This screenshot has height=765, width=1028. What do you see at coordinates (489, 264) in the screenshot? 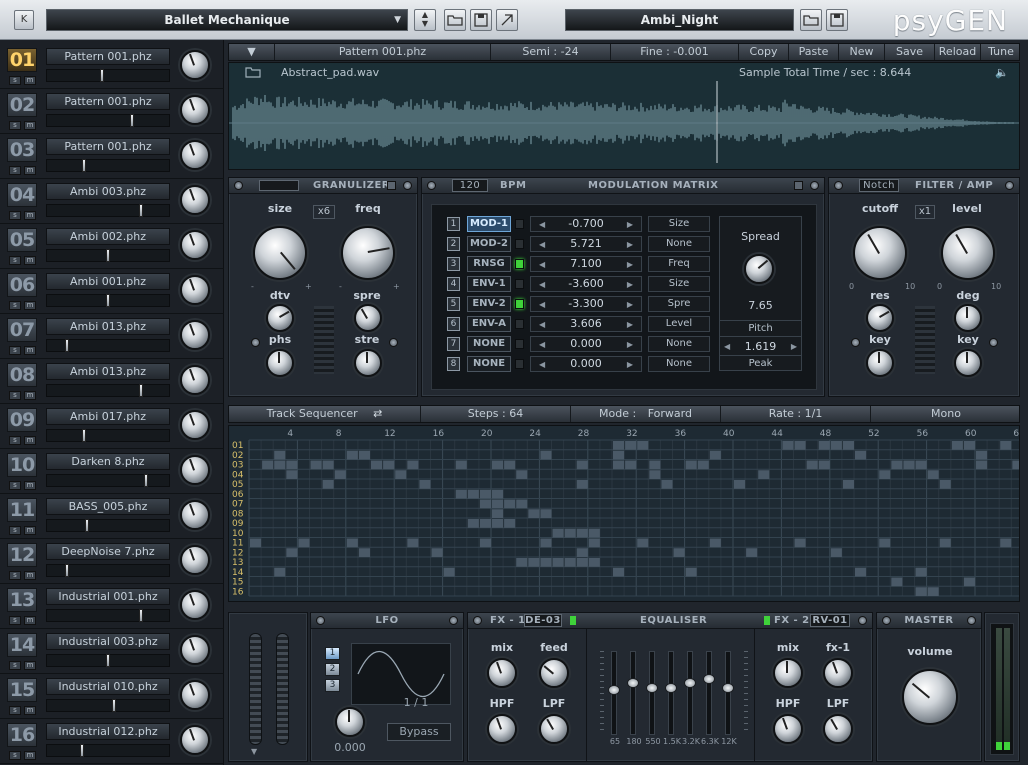
I see `mod-source: RNSG` at bounding box center [489, 264].